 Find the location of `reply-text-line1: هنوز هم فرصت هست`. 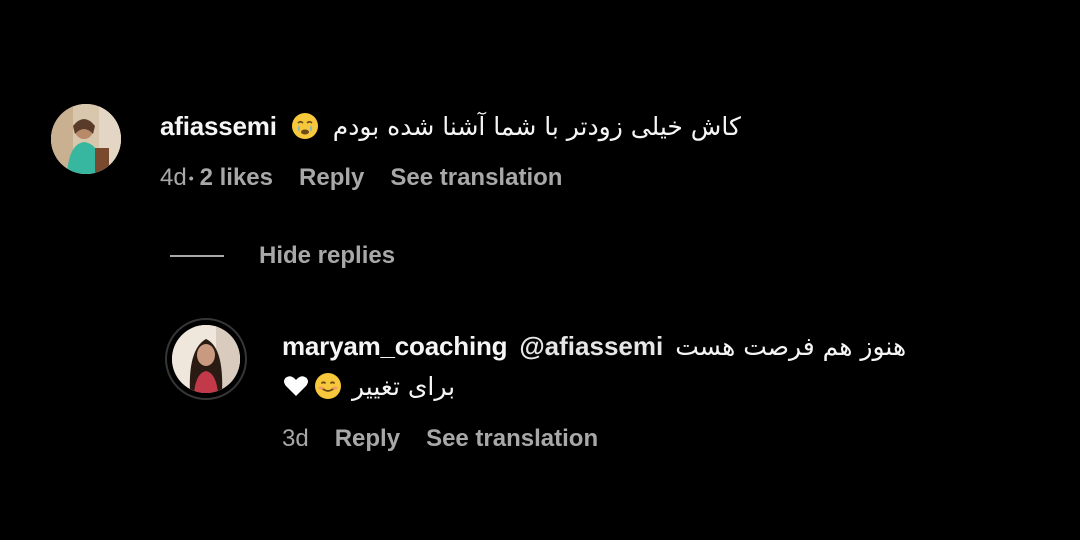

reply-text-line1: هنوز هم فرصت هست is located at coordinates (791, 346).